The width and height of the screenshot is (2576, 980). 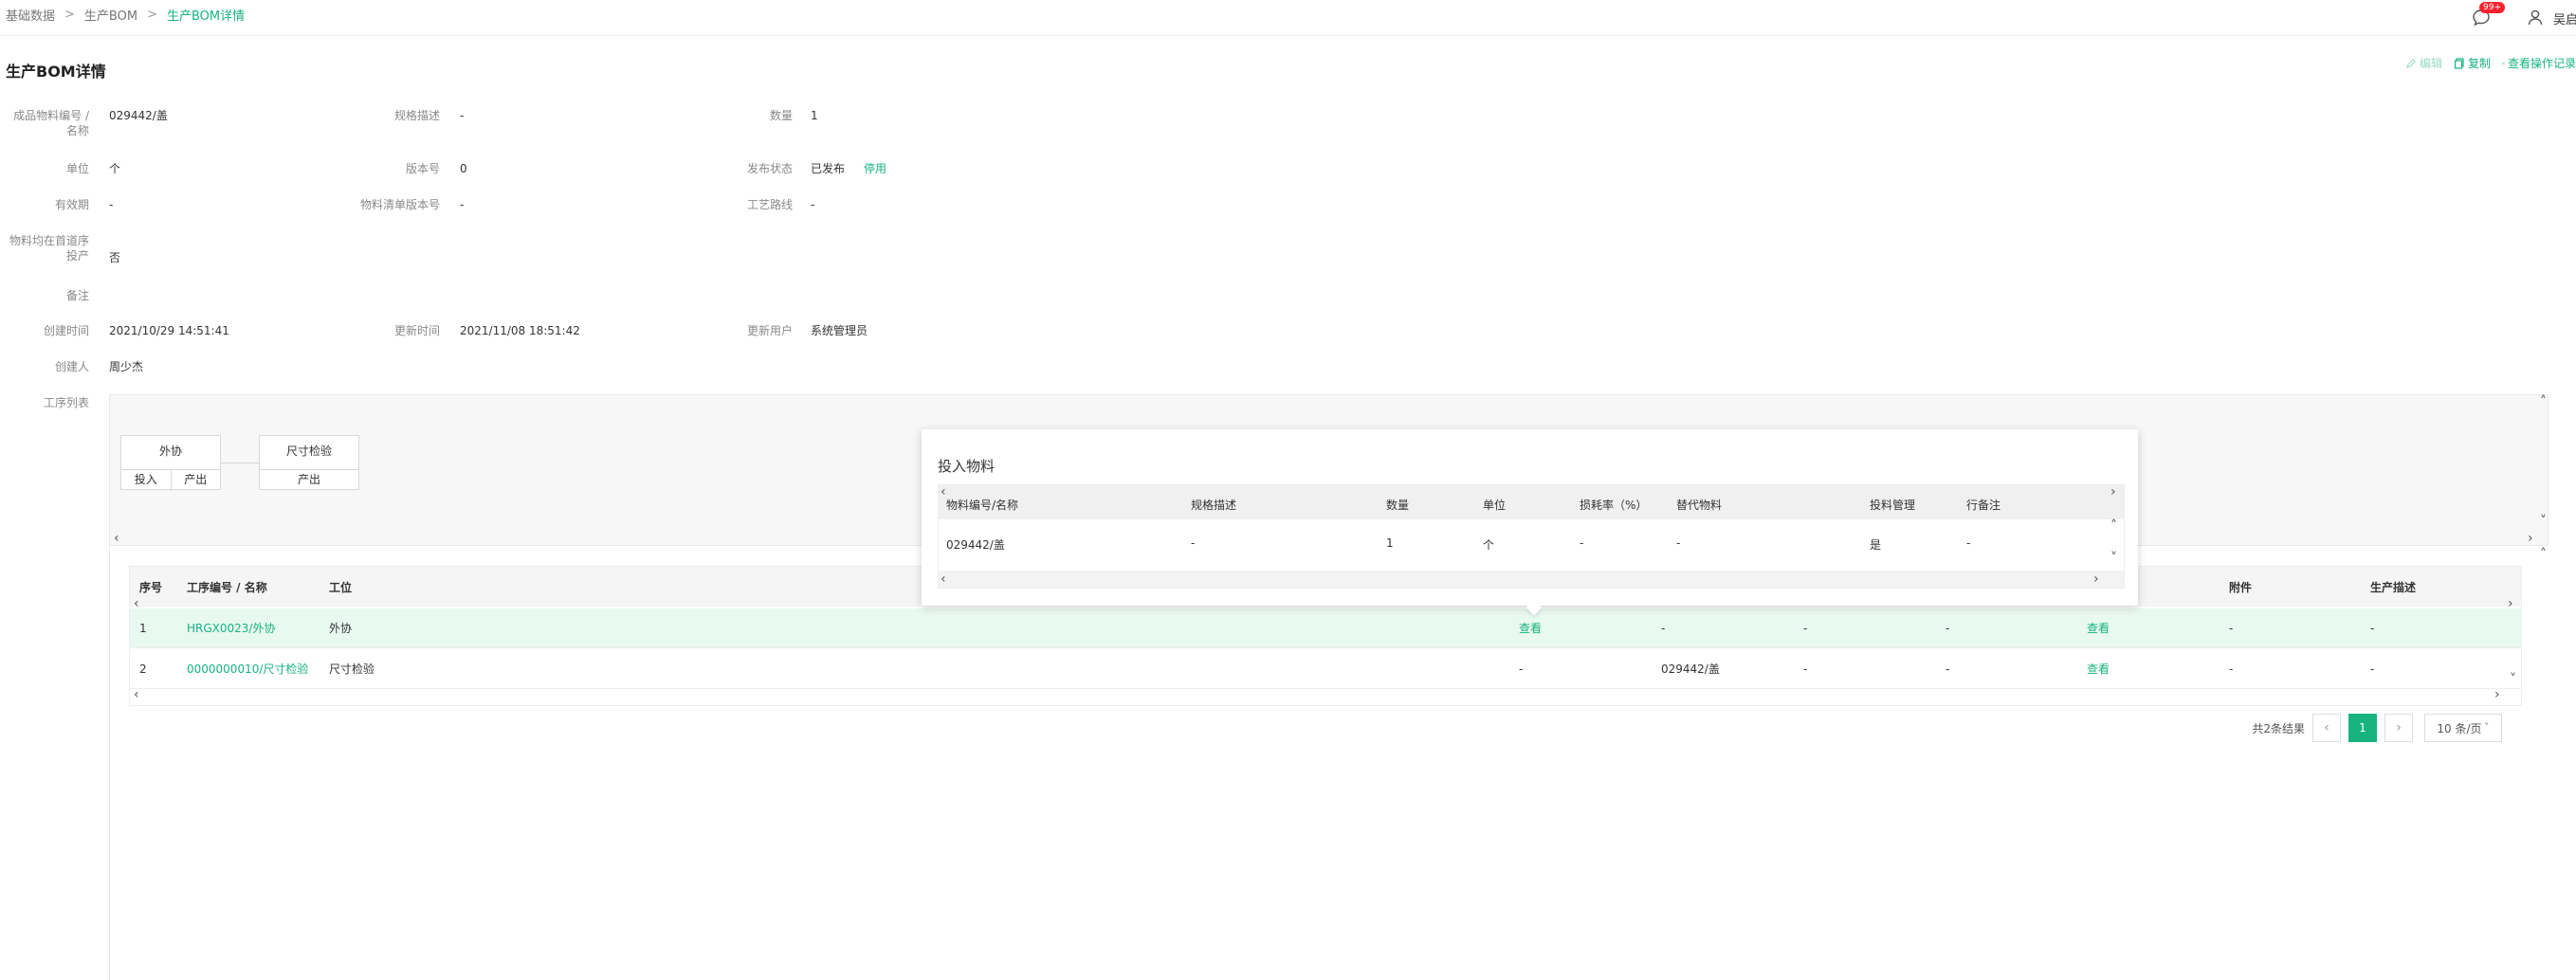 What do you see at coordinates (2362, 728) in the screenshot?
I see `page-button-current: 1` at bounding box center [2362, 728].